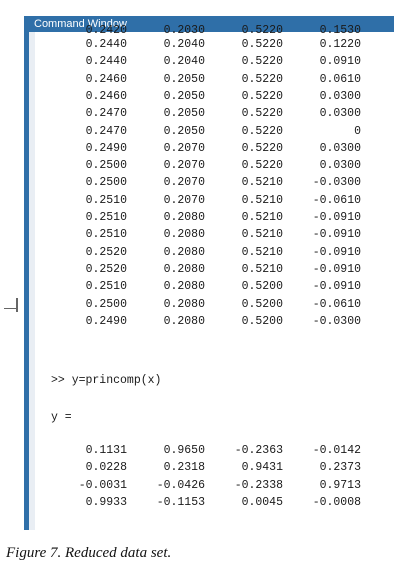 This screenshot has height=573, width=405. What do you see at coordinates (214, 200) in the screenshot?
I see `matrix-row: 0.2510 0.2070 0.5210 -0.0610` at bounding box center [214, 200].